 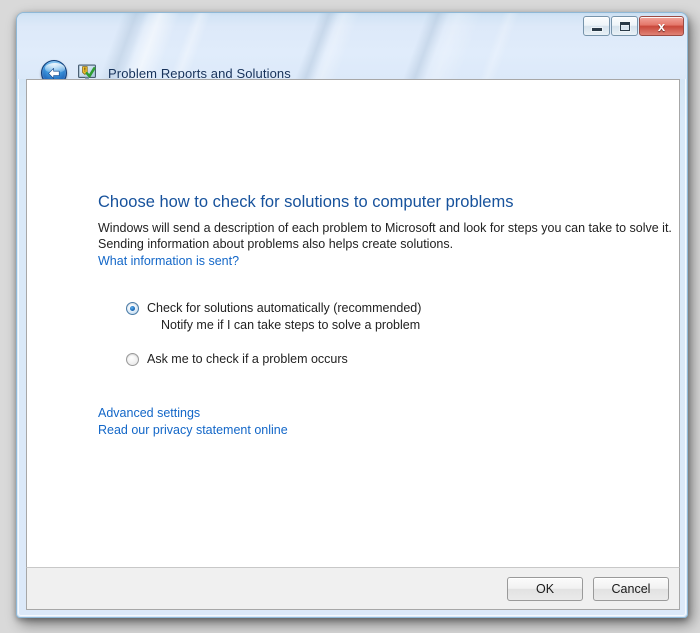 I want to click on privacy-statement-link: Read our privacy statement online, so click(x=193, y=430).